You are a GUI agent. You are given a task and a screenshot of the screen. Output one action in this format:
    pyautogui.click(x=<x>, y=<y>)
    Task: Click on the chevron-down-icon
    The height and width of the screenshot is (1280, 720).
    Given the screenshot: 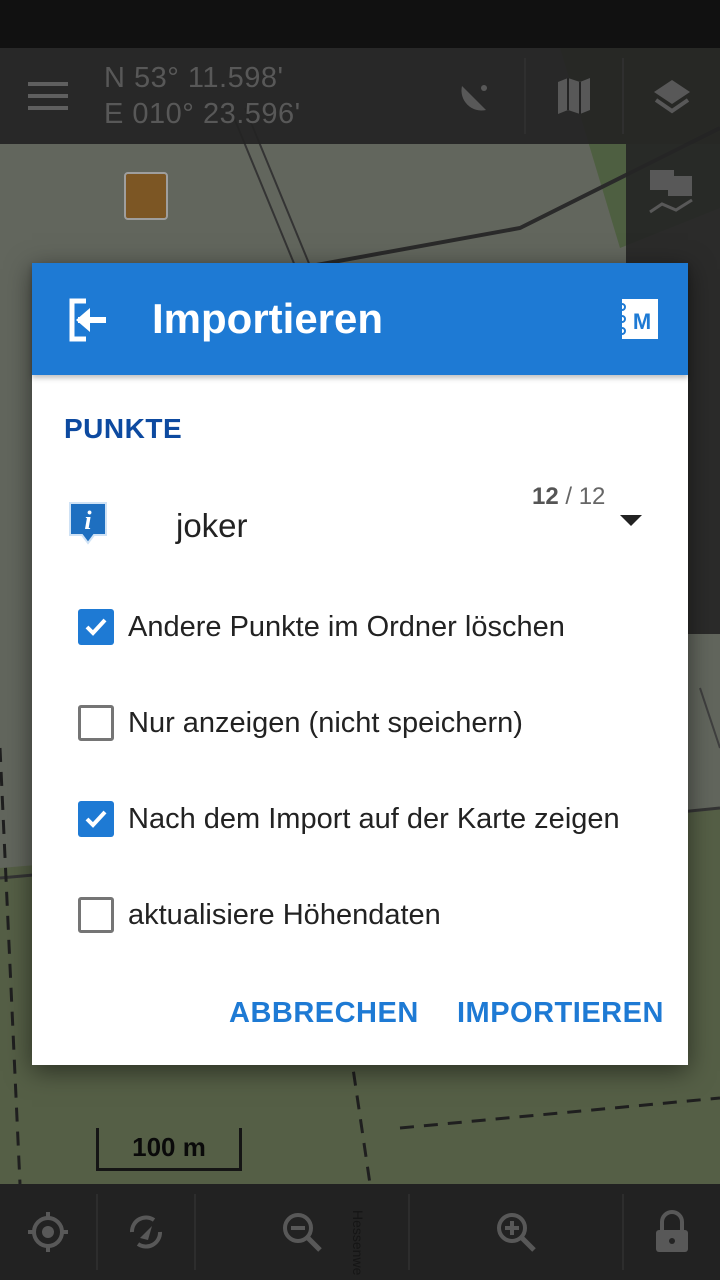 What is the action you would take?
    pyautogui.click(x=631, y=520)
    